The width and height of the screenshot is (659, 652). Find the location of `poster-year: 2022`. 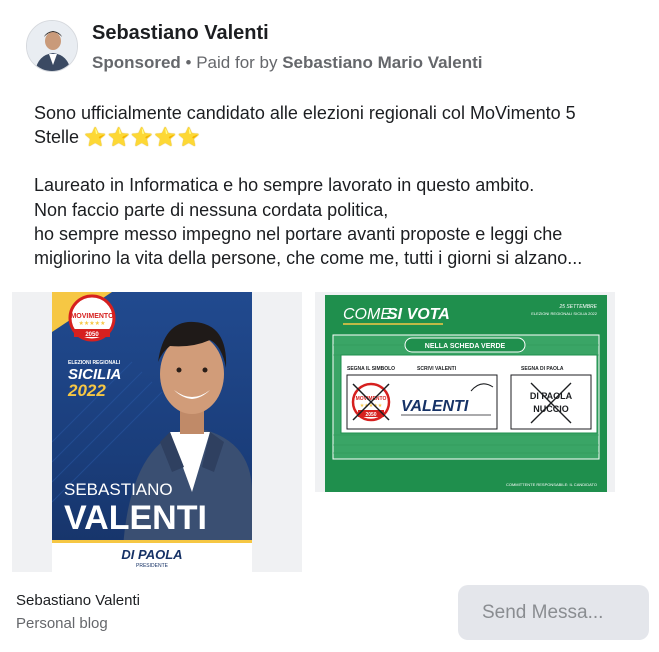

poster-year: 2022 is located at coordinates (86, 390).